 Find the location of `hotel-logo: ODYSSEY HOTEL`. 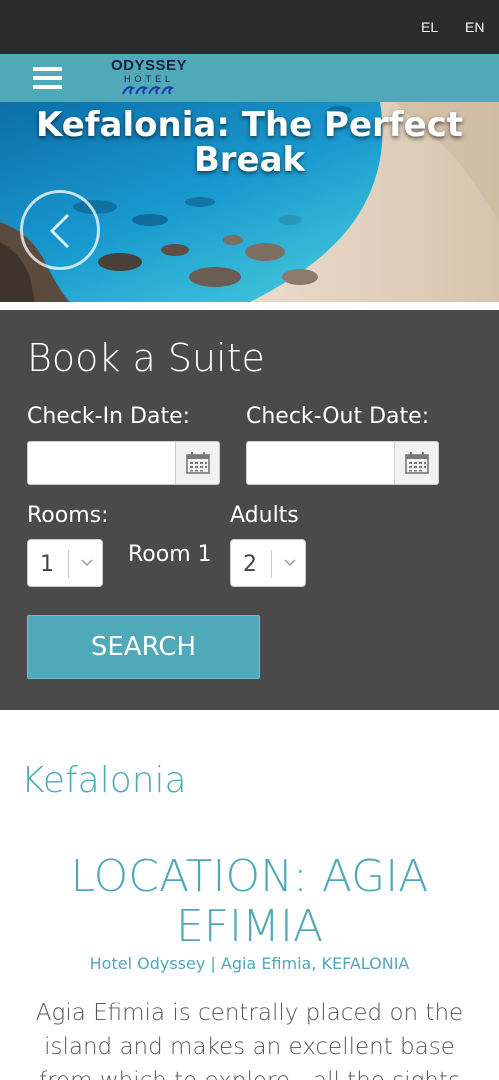

hotel-logo: ODYSSEY HOTEL is located at coordinates (149, 79).